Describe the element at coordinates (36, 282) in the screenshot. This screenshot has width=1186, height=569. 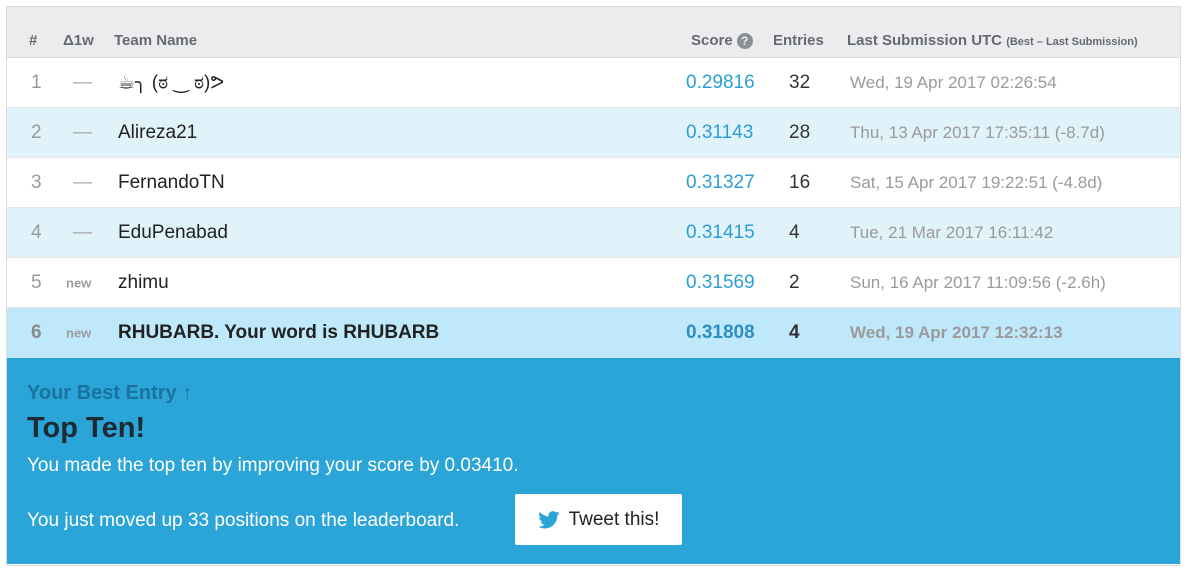
I see `row-rank: 5` at that location.